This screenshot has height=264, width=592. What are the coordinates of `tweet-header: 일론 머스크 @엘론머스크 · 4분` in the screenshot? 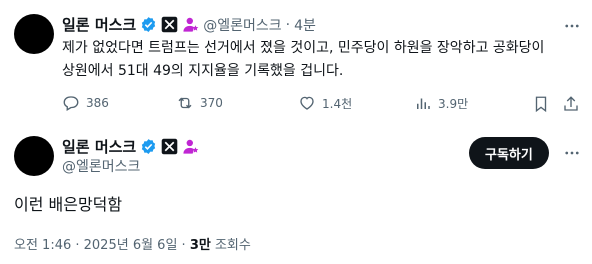 It's located at (189, 24).